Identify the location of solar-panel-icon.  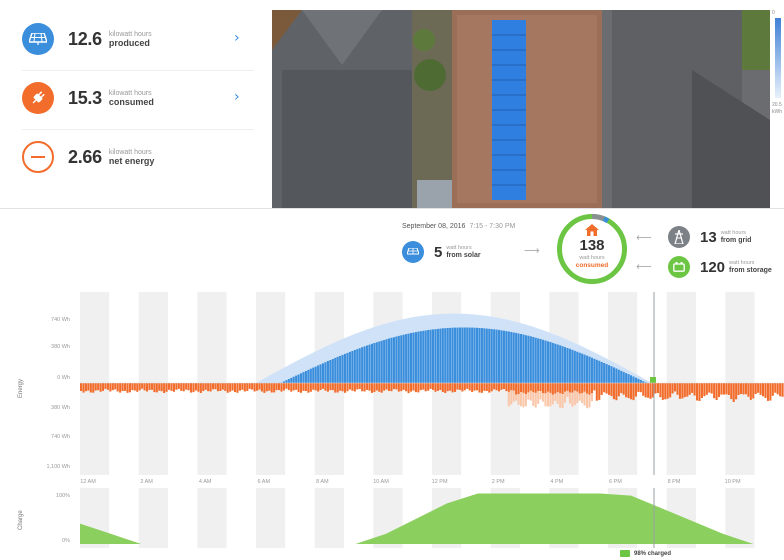
(38, 39).